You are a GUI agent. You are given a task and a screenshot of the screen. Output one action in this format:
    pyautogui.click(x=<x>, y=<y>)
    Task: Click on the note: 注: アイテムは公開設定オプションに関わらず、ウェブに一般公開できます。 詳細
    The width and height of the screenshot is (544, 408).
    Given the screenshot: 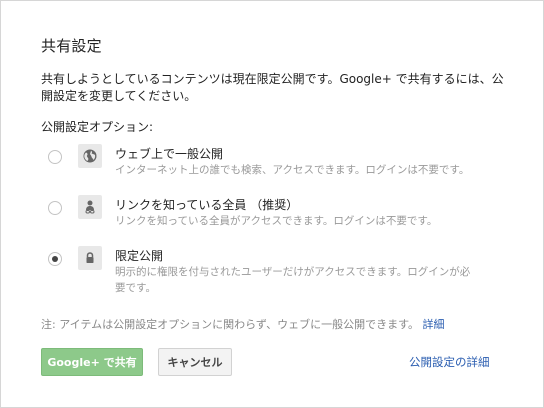 What is the action you would take?
    pyautogui.click(x=243, y=324)
    